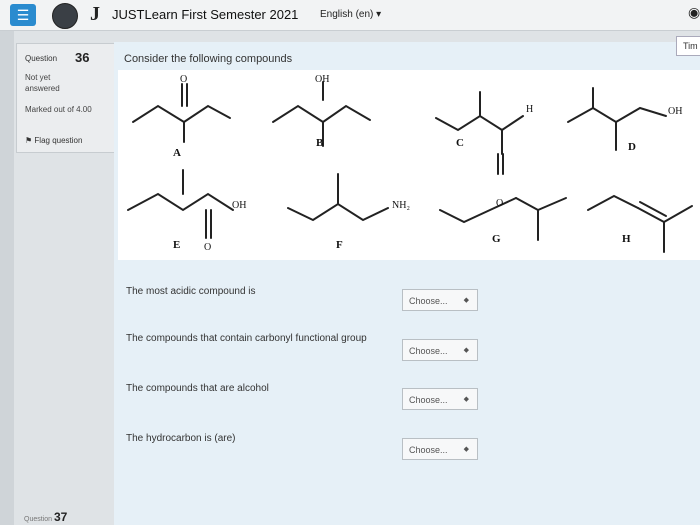 Image resolution: width=700 pixels, height=525 pixels. What do you see at coordinates (320, 143) in the screenshot?
I see `label-b: B` at bounding box center [320, 143].